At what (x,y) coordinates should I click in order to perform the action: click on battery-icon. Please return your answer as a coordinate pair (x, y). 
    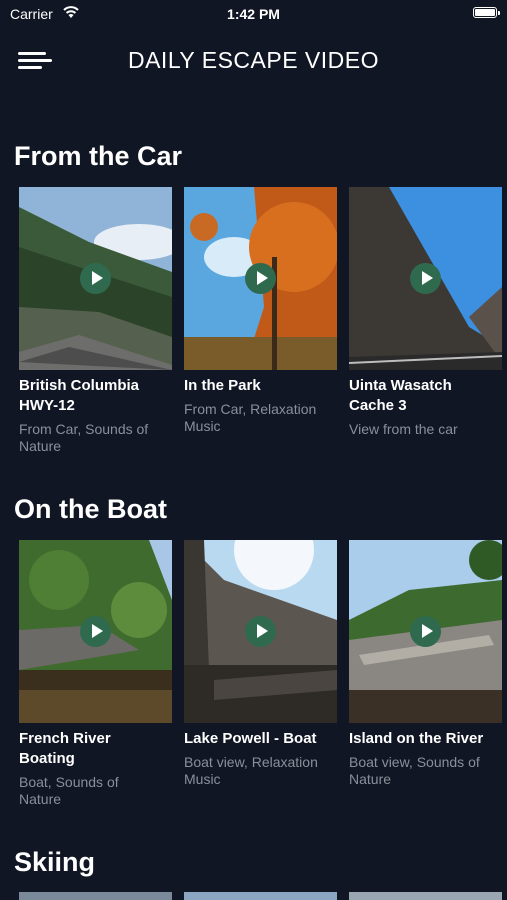
    Looking at the image, I should click on (486, 12).